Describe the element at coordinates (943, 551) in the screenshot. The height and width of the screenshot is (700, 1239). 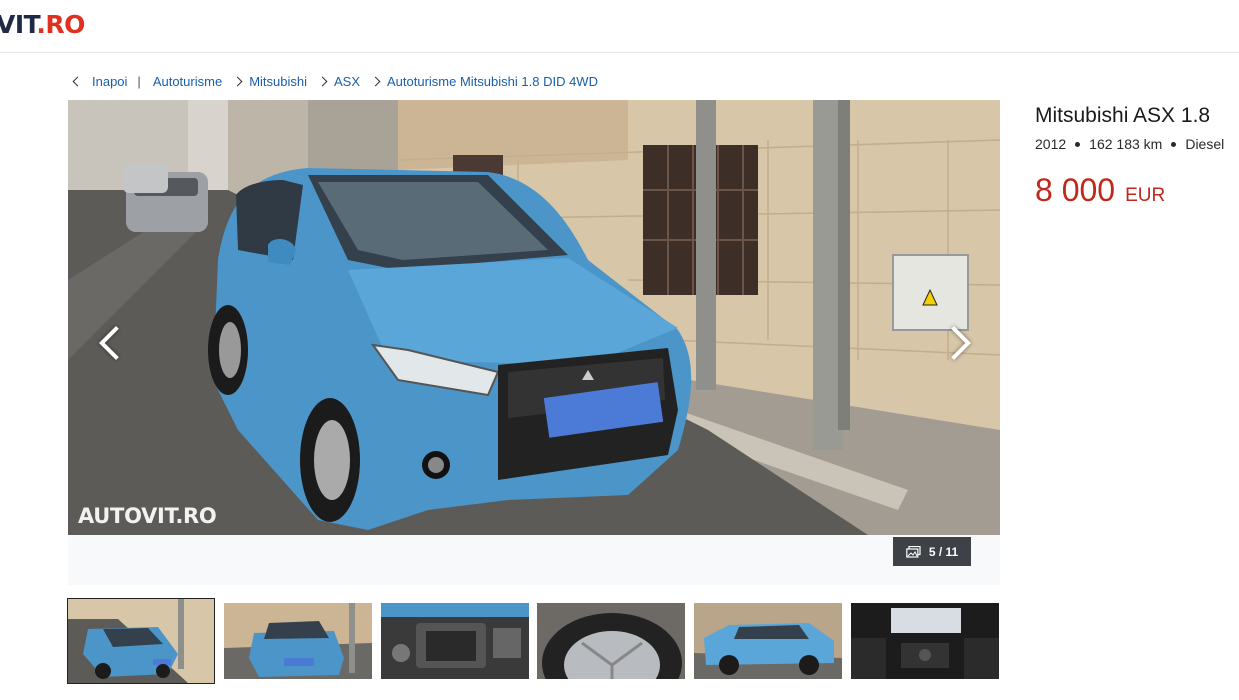
I see `photo-counter-label: 5 / 11` at that location.